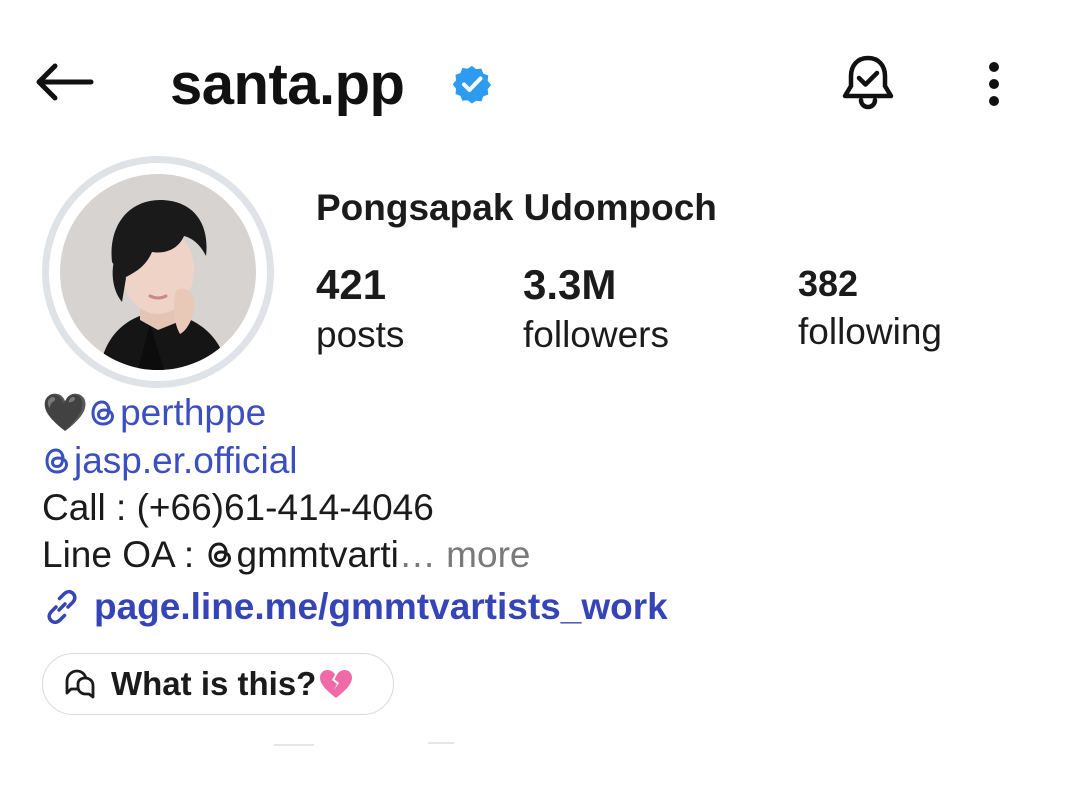 This screenshot has width=1080, height=810. I want to click on bio-line-4: Line OA : gmmtvarti… more, so click(286, 555).